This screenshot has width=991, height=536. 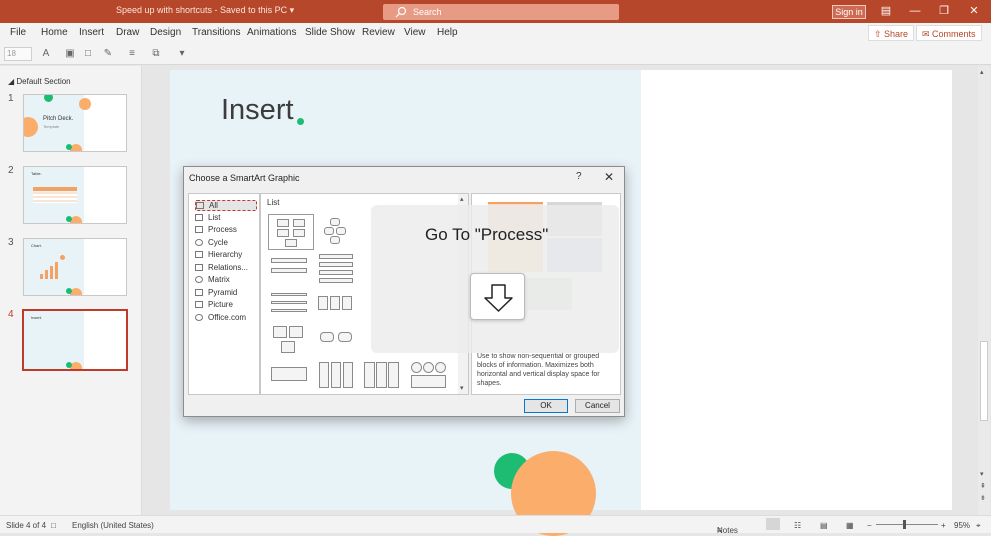 I want to click on layout-picture-list, so click(x=289, y=340).